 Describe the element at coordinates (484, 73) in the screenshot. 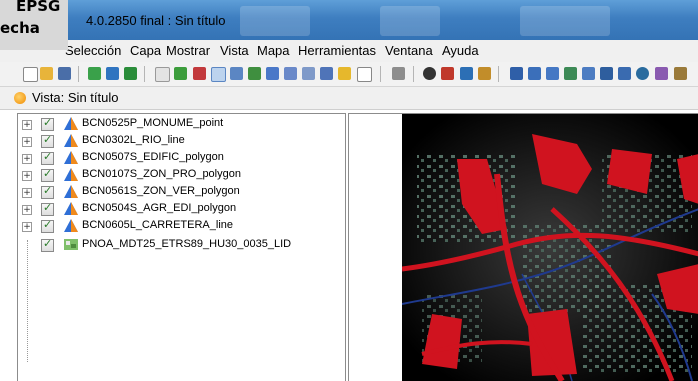

I see `hyperlink-icon` at that location.